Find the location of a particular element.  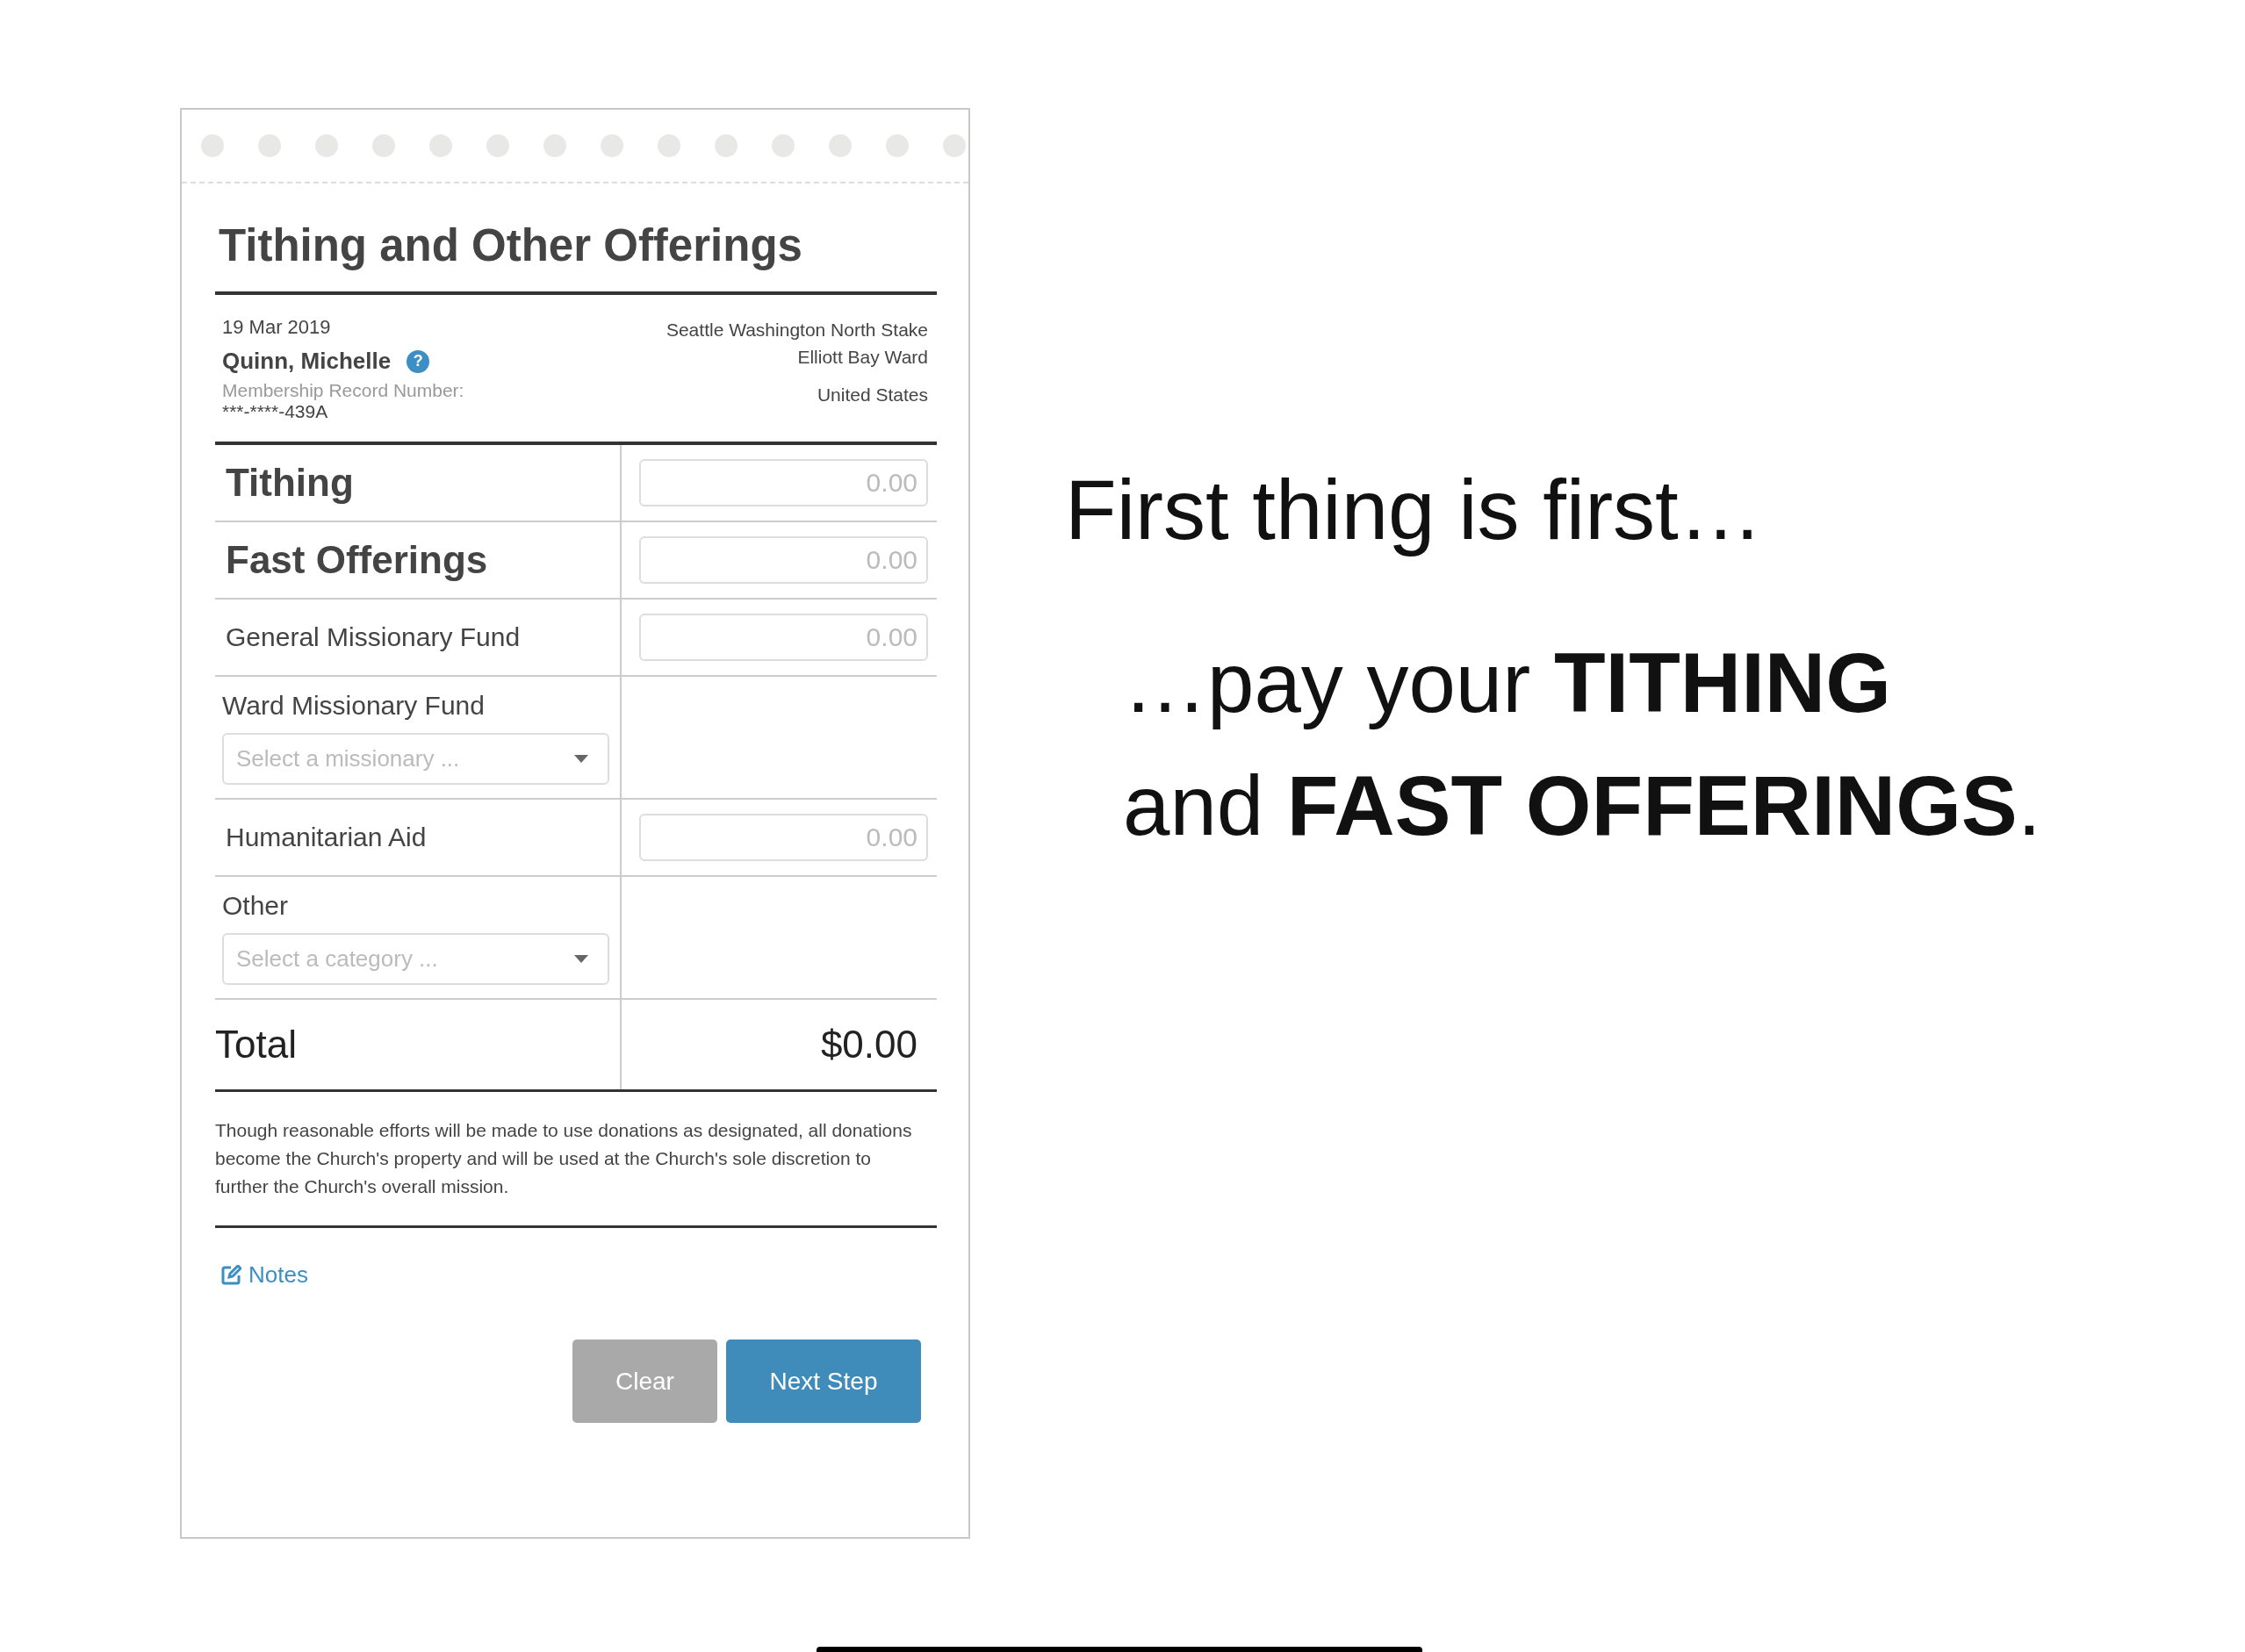

record-label: Membership Record Number: is located at coordinates (343, 391).